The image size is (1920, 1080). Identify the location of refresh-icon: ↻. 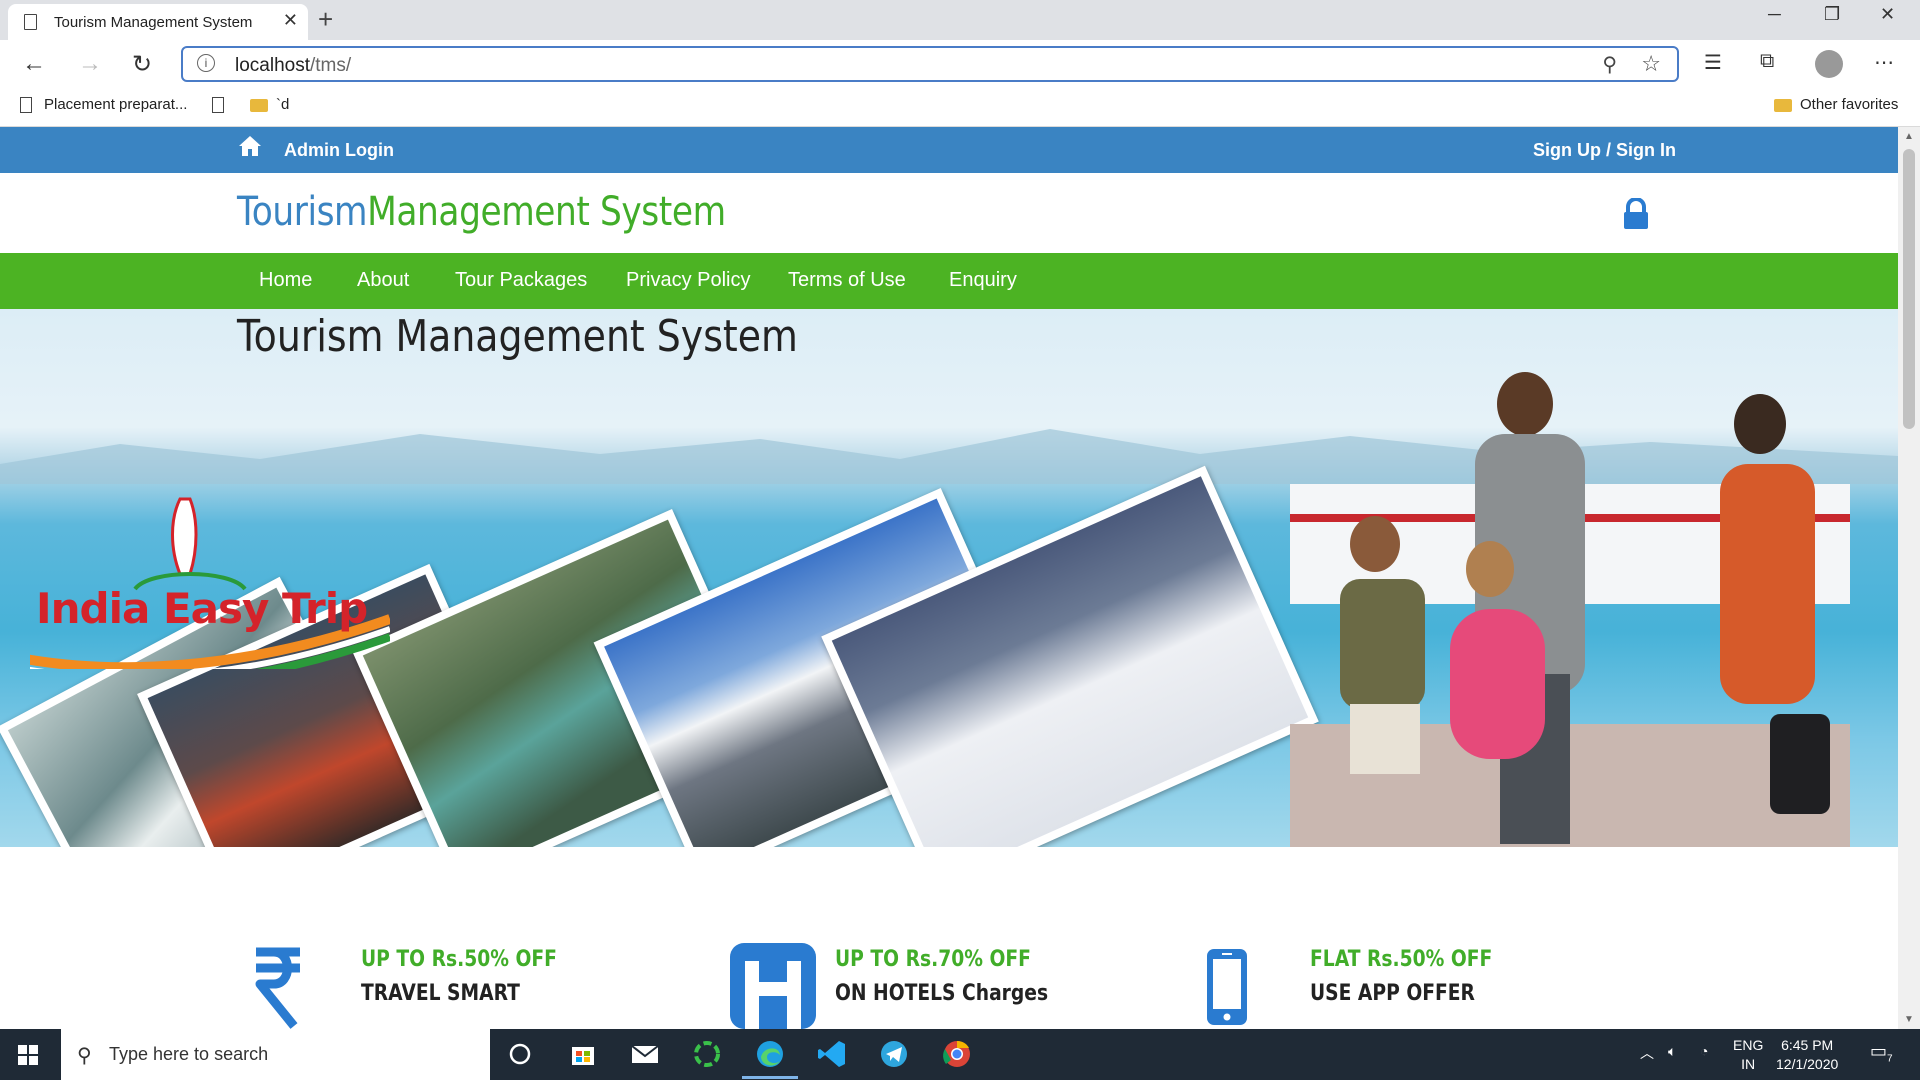
(142, 64).